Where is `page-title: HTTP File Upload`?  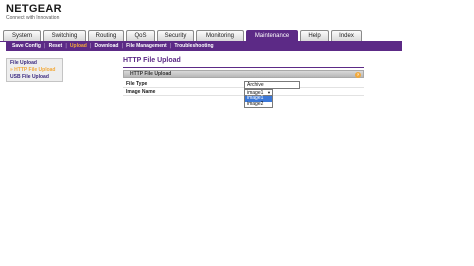 page-title: HTTP File Upload is located at coordinates (152, 60).